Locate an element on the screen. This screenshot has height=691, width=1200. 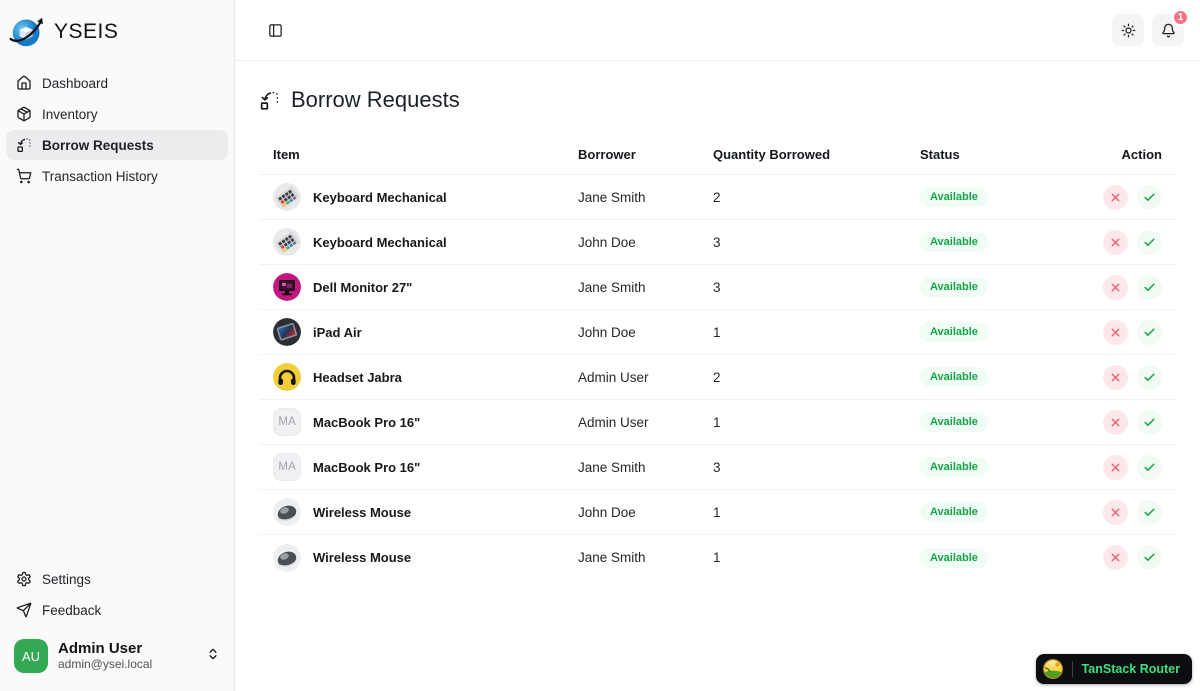
sidebar-item-feedback: Feedback is located at coordinates (117, 610).